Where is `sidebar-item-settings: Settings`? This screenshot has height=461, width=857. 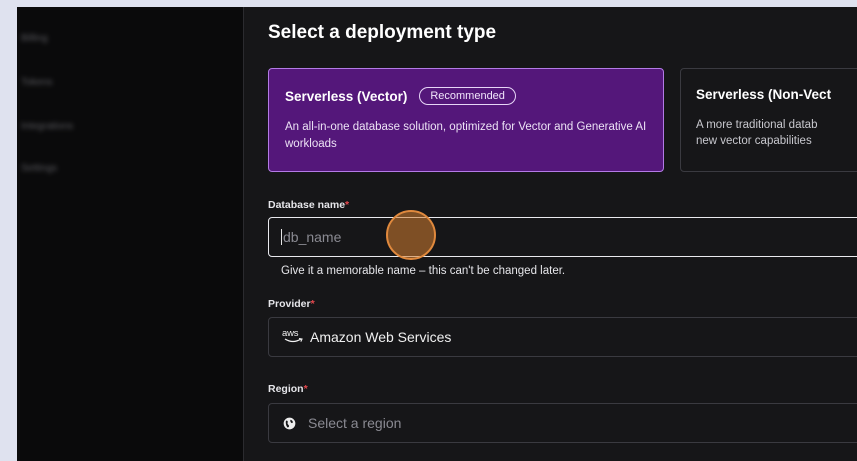
sidebar-item-settings: Settings is located at coordinates (39, 168).